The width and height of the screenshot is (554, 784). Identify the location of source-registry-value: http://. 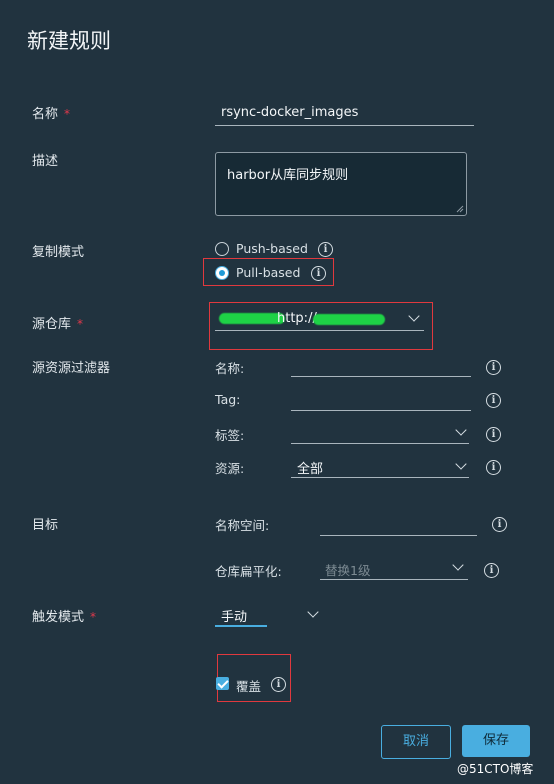
(297, 318).